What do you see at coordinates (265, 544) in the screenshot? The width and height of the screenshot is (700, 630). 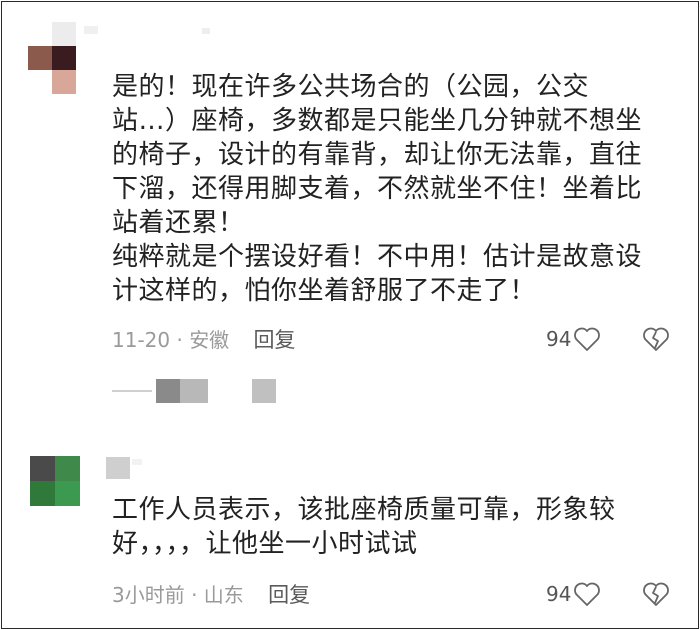 I see `comment-line: 好，，，，让他坐一小时试试` at bounding box center [265, 544].